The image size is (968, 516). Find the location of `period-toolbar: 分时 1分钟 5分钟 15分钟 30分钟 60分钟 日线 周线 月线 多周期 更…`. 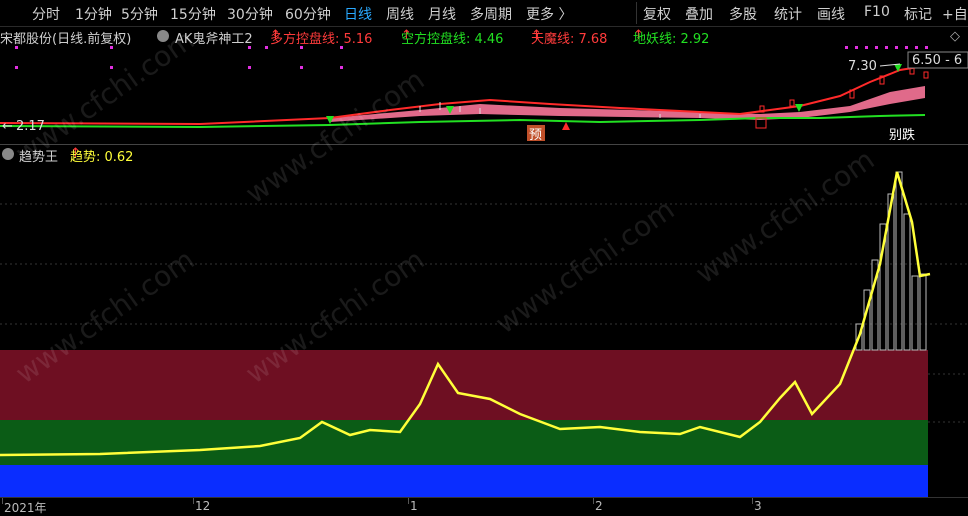

period-toolbar: 分时 1分钟 5分钟 15分钟 30分钟 60分钟 日线 周线 月线 多周期 更… is located at coordinates (484, 13).